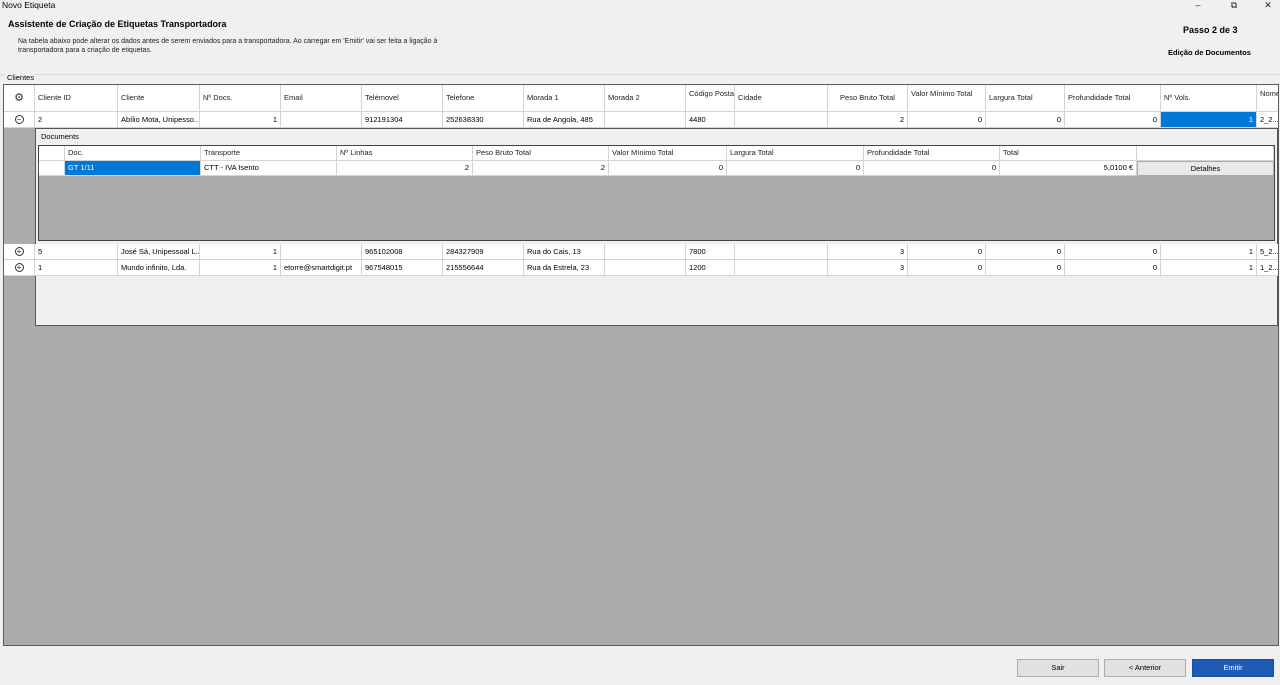 The image size is (1280, 685). I want to click on cell-morada-1: Rua da Estrela, 23, so click(564, 268).